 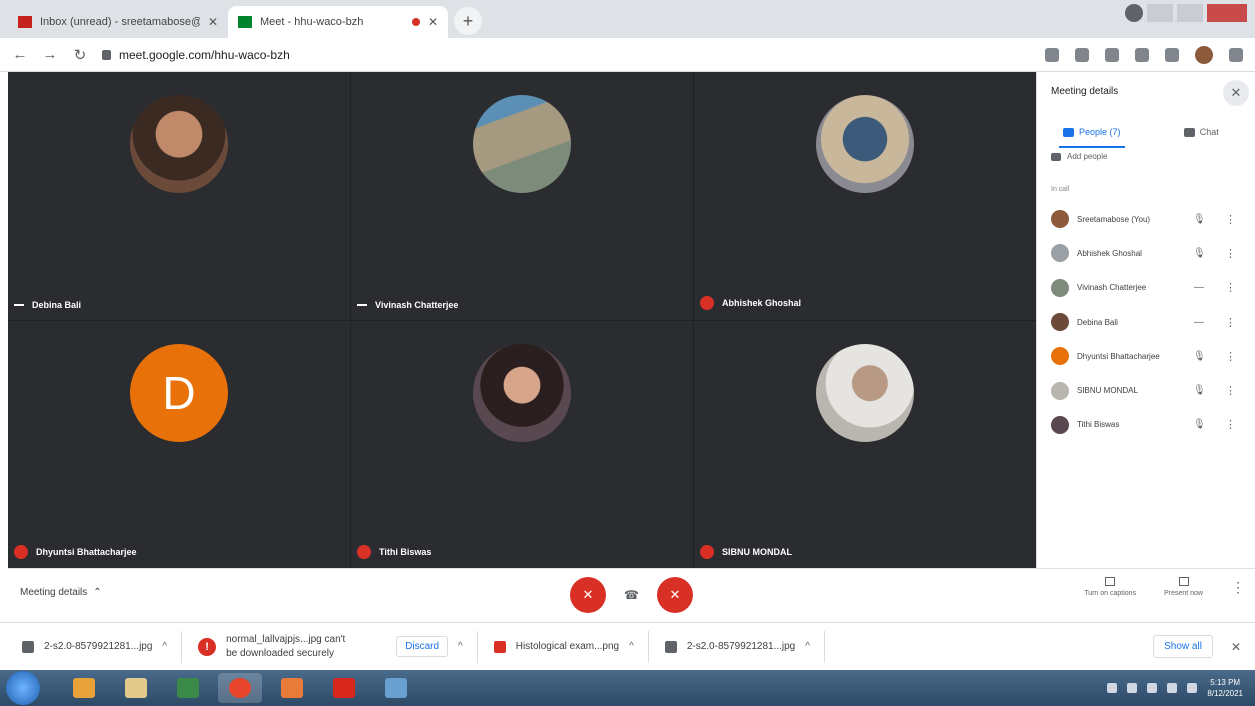 I want to click on list-item: Tithi Biswas 🎙 ⋮, so click(x=1146, y=425).